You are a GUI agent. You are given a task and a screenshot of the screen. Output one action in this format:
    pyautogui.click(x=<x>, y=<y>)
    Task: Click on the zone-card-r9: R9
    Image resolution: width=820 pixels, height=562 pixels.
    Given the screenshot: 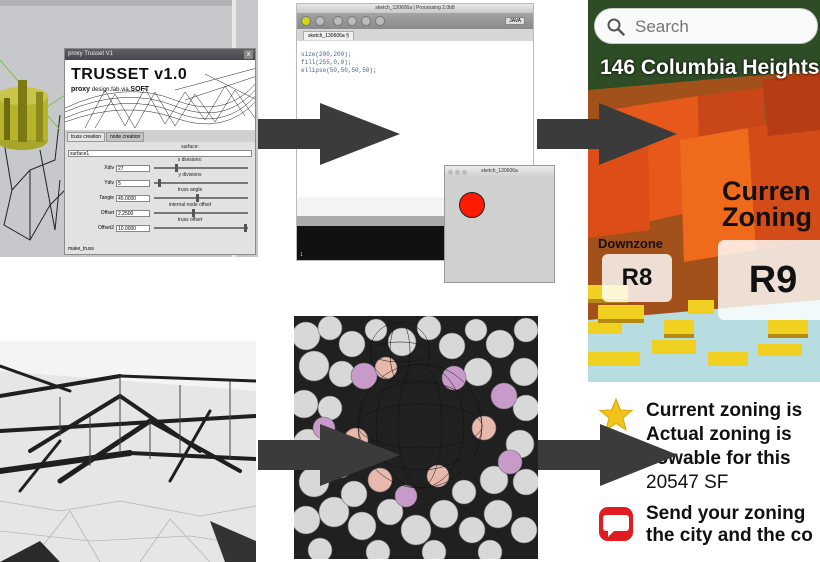 What is the action you would take?
    pyautogui.click(x=769, y=280)
    